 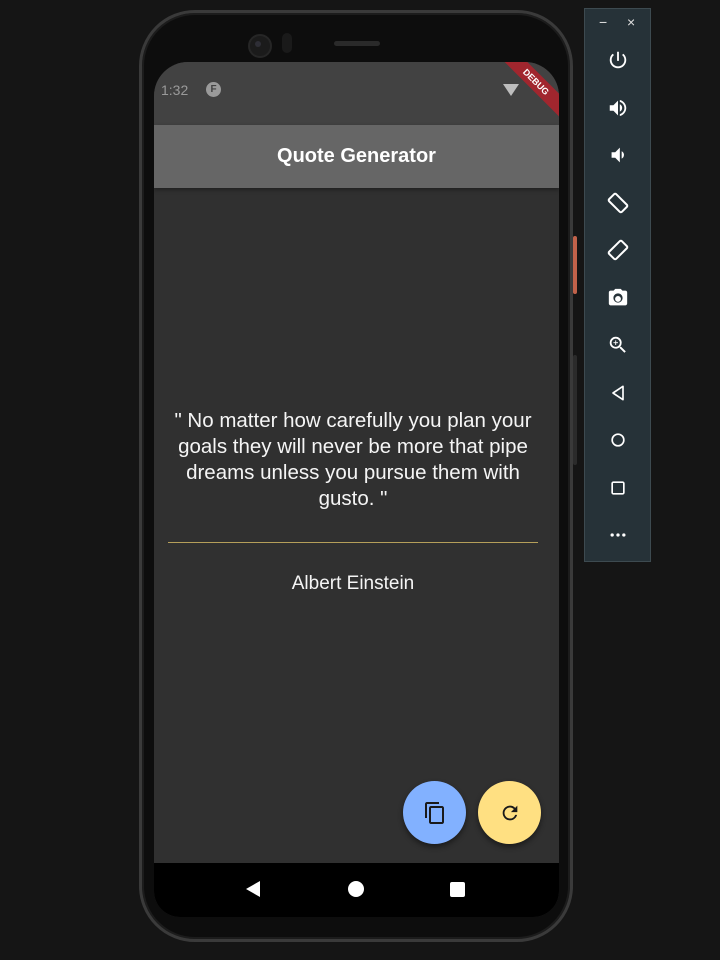 I want to click on zoom-button, so click(x=618, y=345).